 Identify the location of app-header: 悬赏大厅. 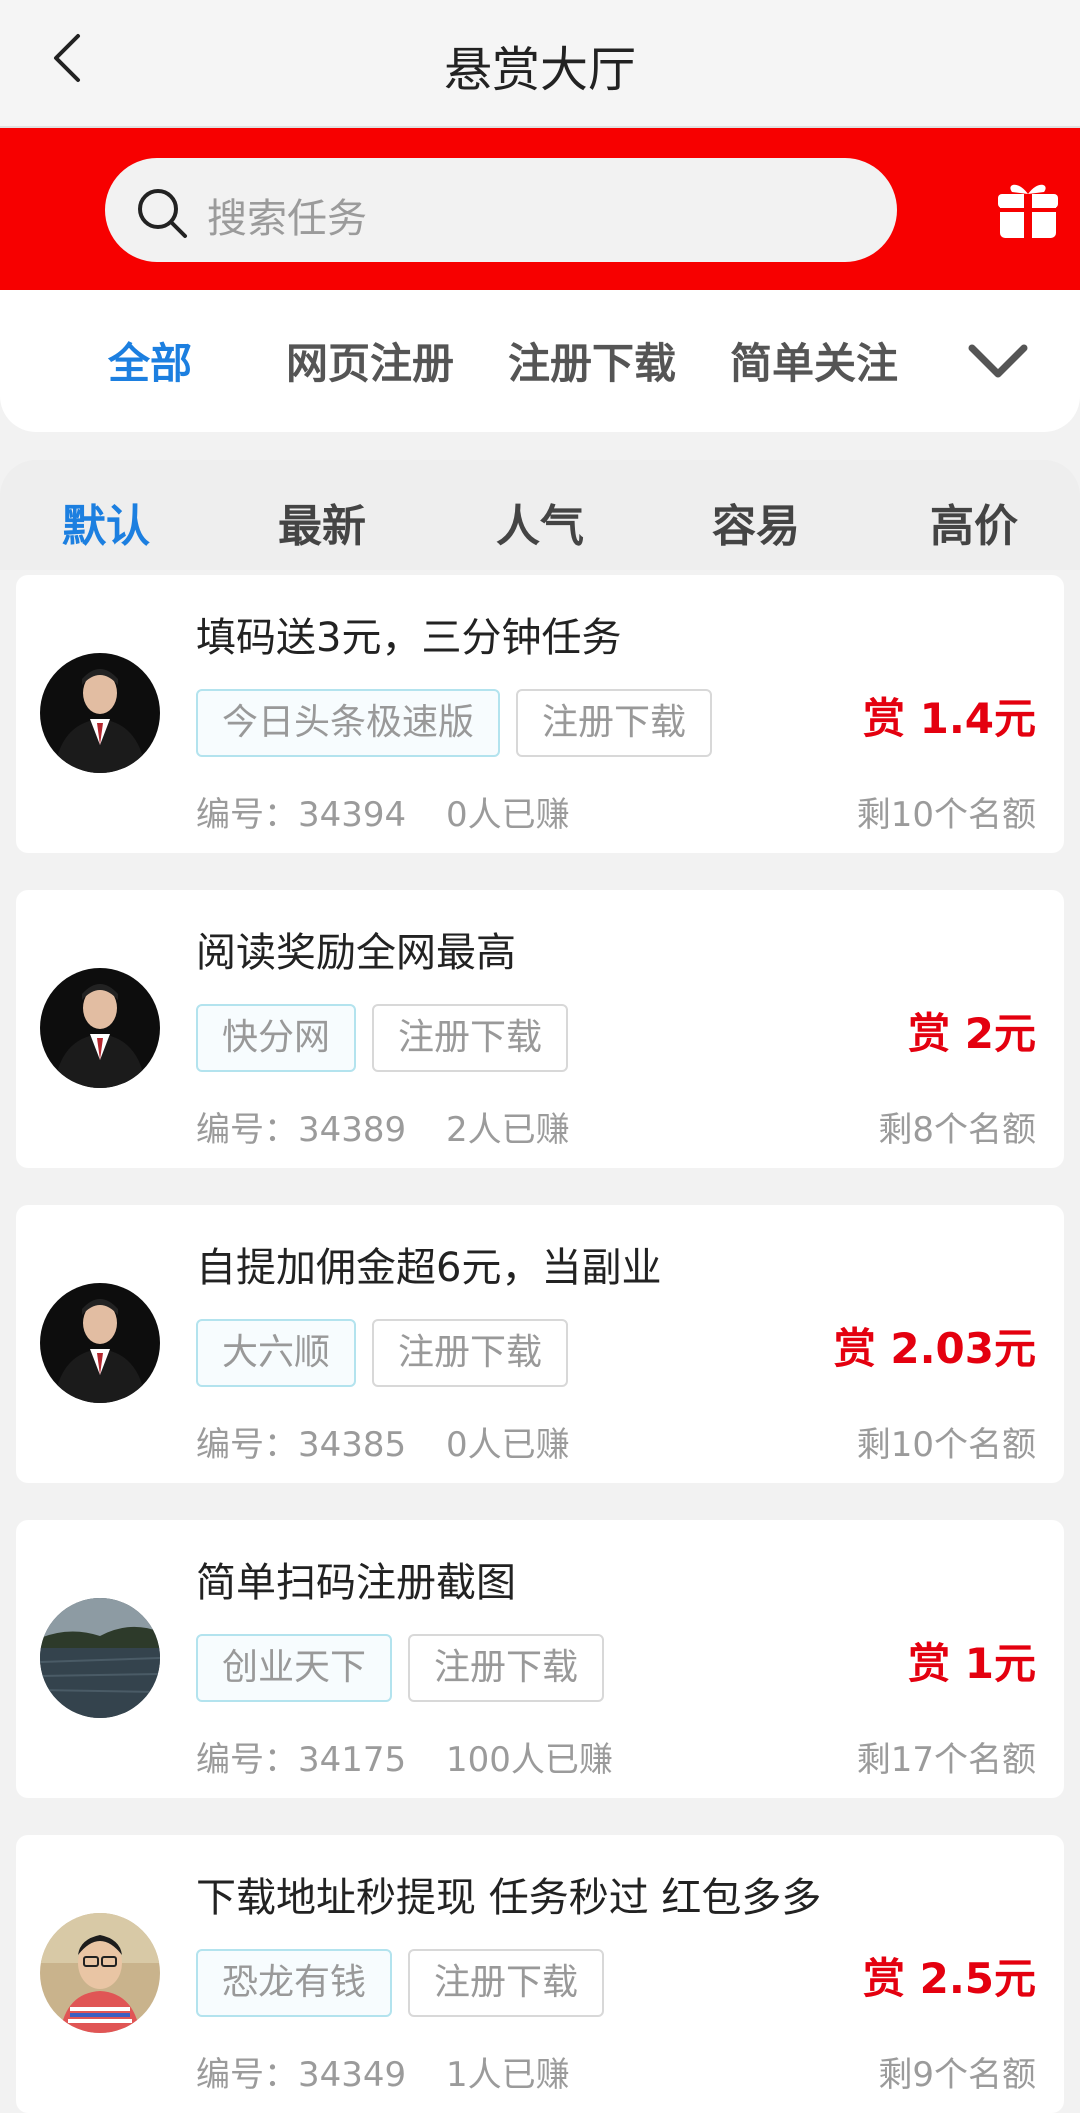
(540, 64).